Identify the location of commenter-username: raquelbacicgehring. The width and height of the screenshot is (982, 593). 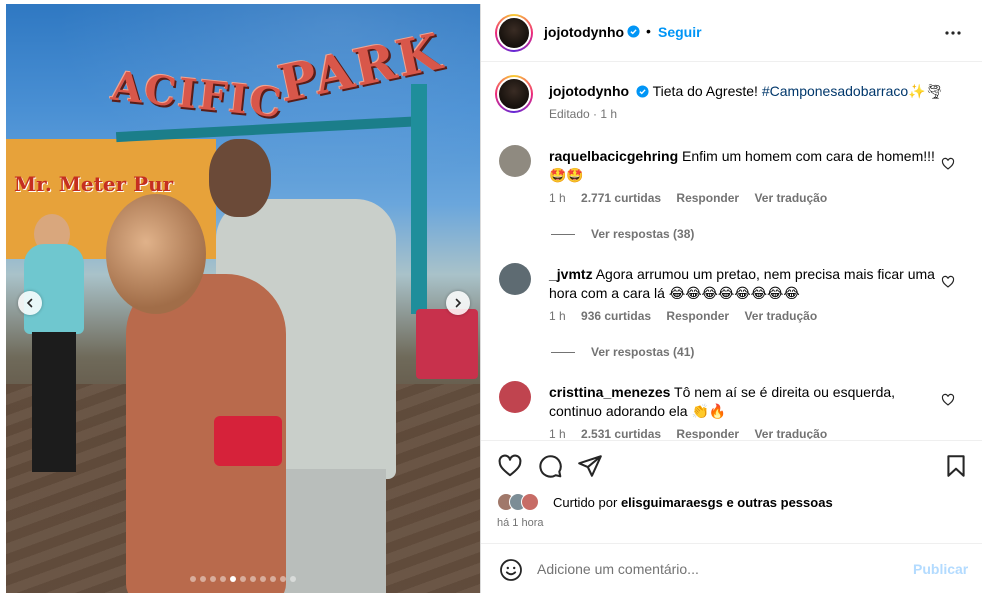
(613, 156).